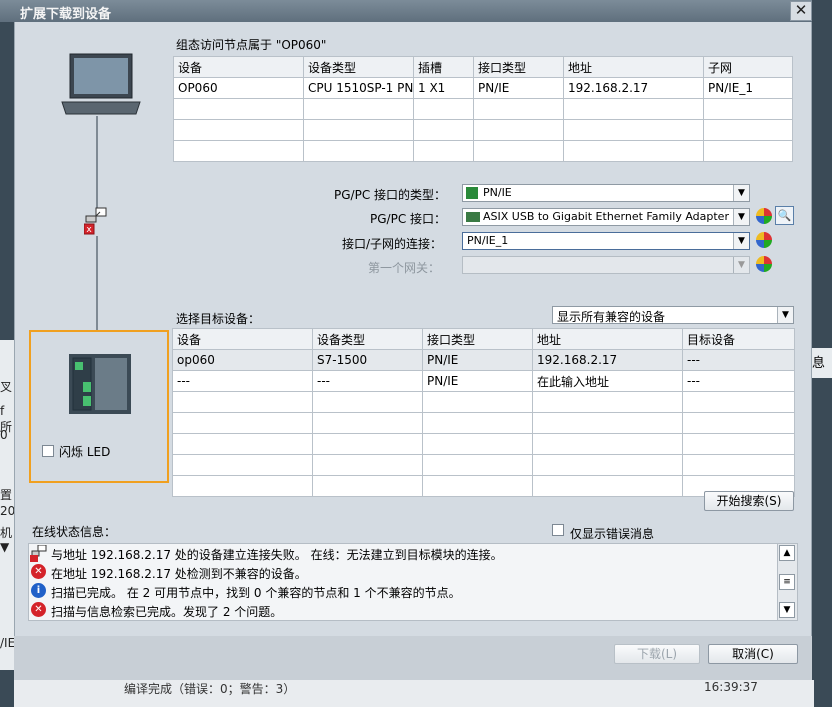 Image resolution: width=832 pixels, height=707 pixels. What do you see at coordinates (606, 265) in the screenshot?
I see `gateway-select: ▼` at bounding box center [606, 265].